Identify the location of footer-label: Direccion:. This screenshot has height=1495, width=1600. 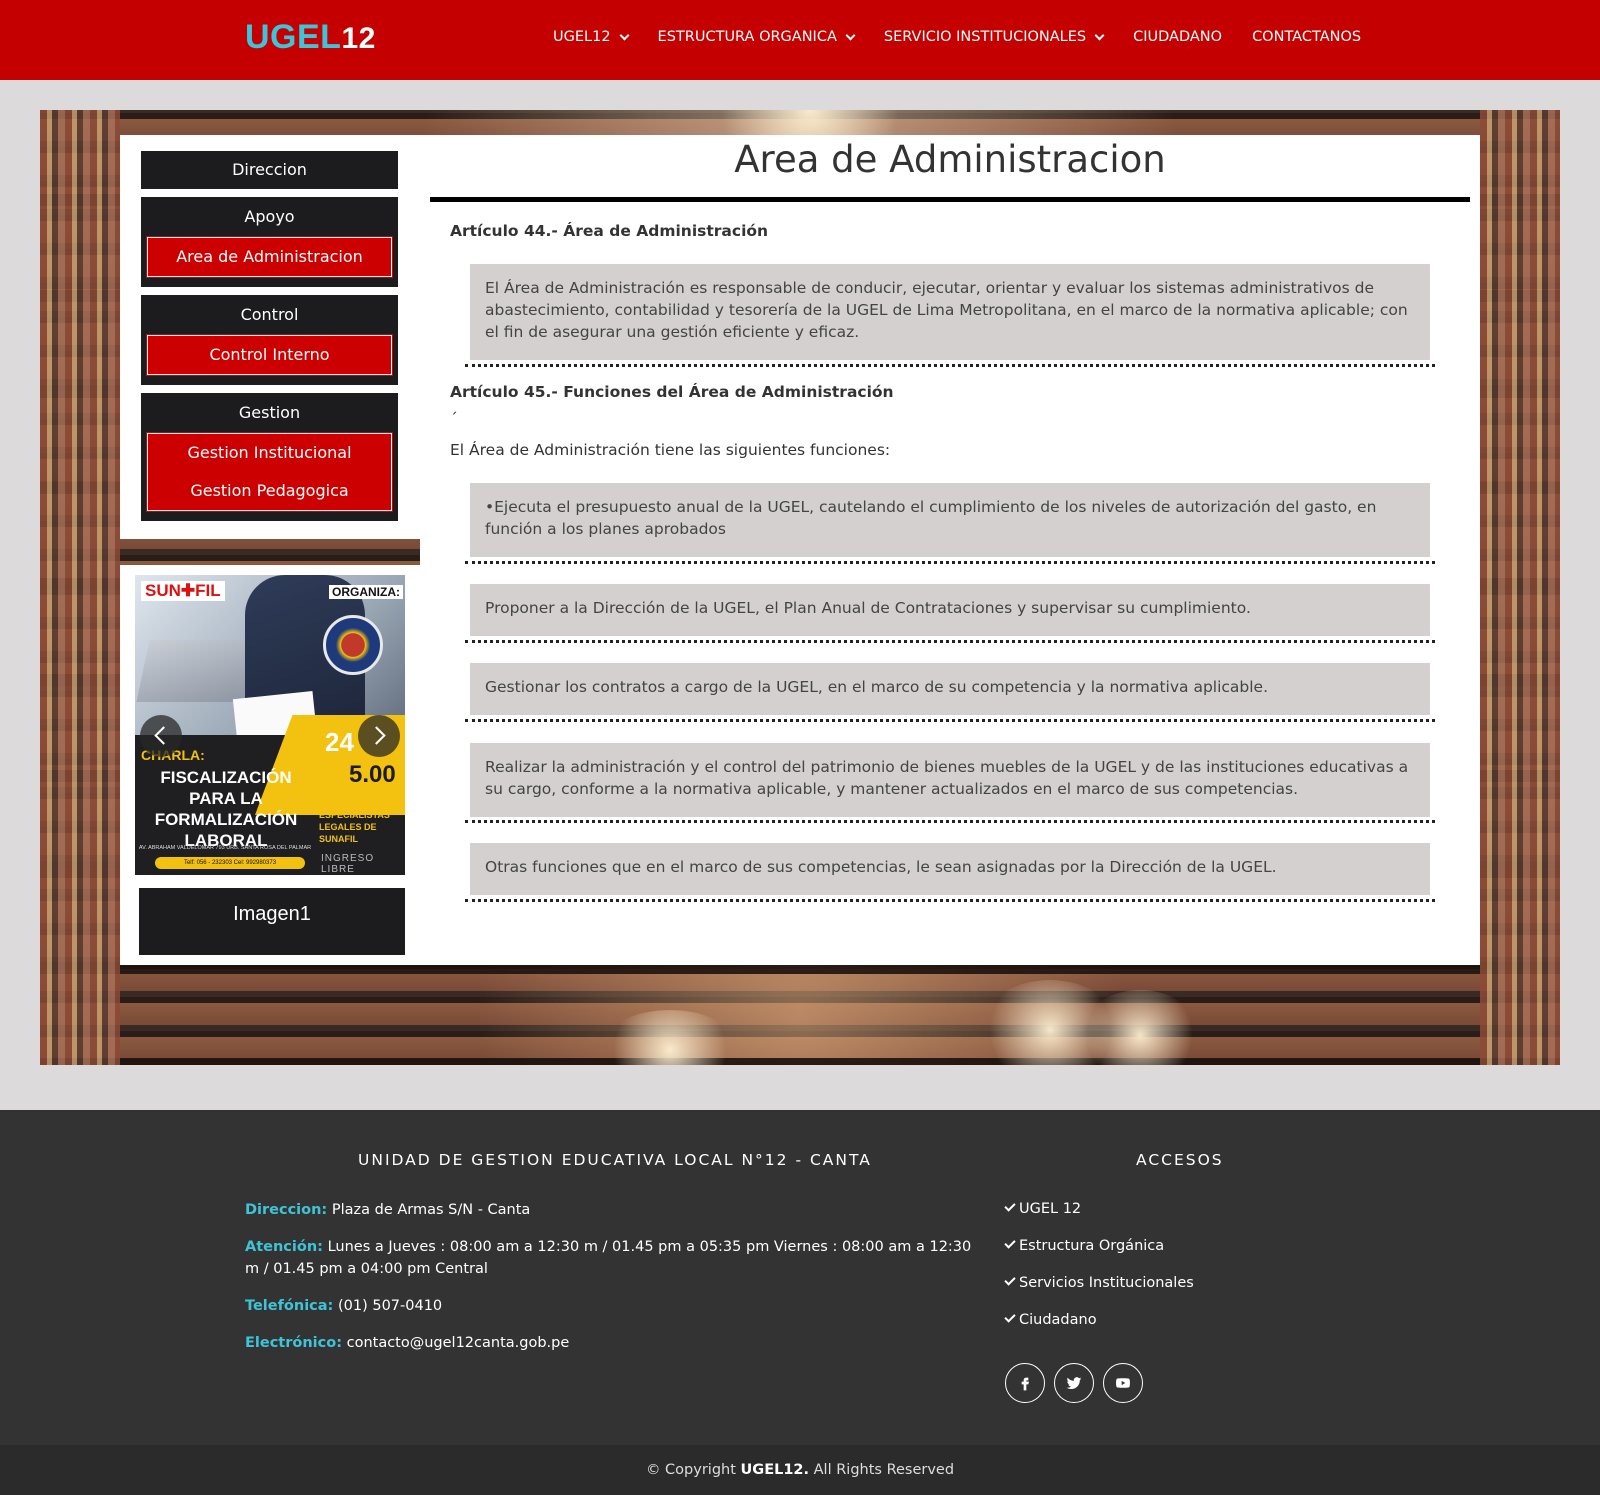
(286, 1210).